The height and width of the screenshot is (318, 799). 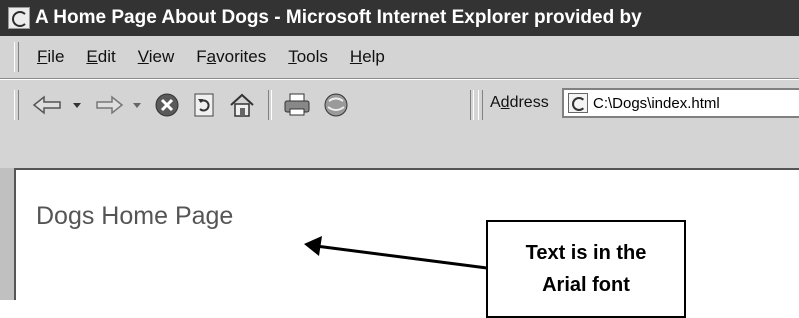 I want to click on annotation-callout: Text is in the Arial font, so click(x=586, y=269).